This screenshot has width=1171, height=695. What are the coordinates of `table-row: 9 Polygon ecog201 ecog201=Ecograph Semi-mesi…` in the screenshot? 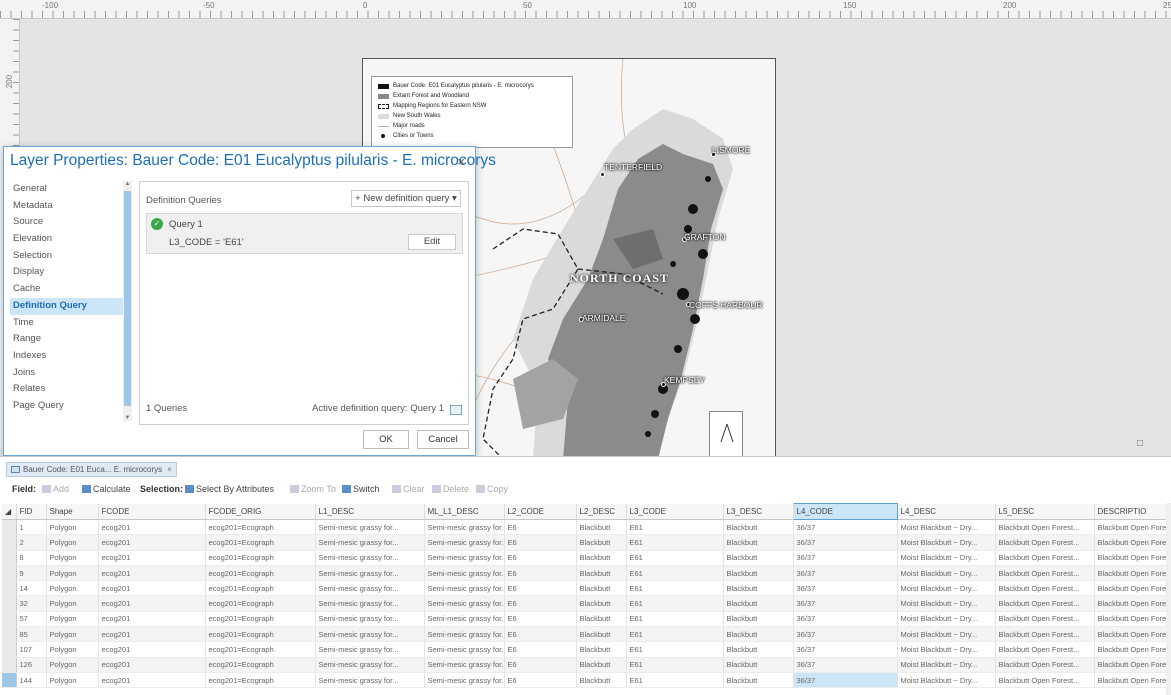 It's located at (585, 573).